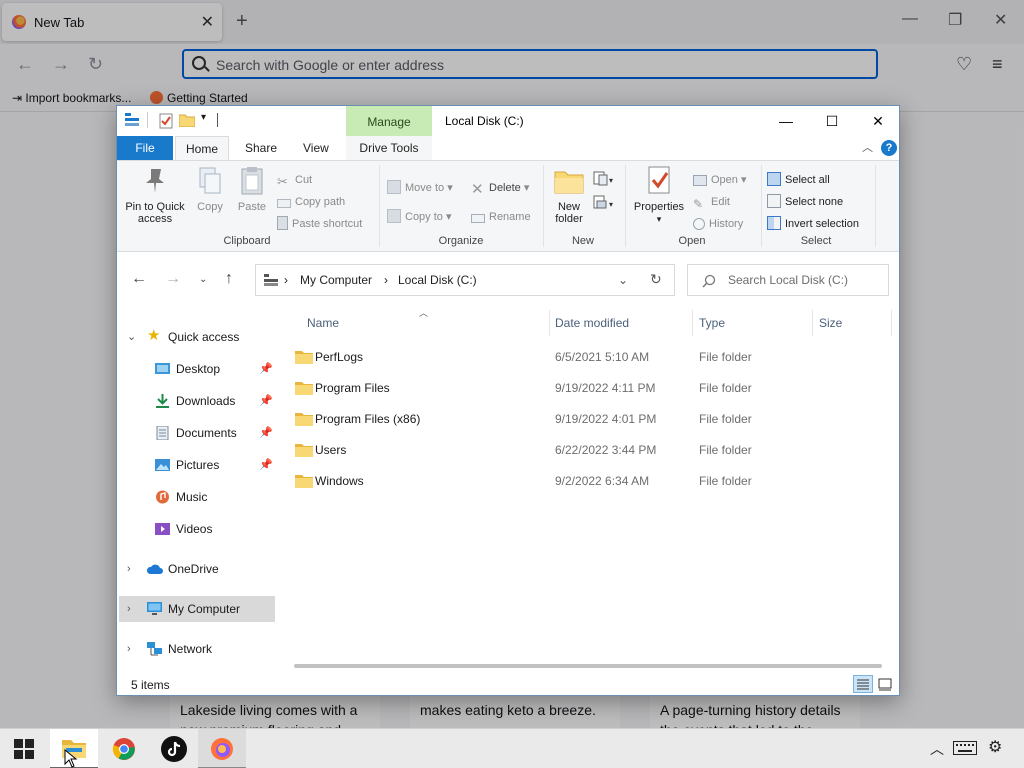 The height and width of the screenshot is (768, 1024). What do you see at coordinates (154, 335) in the screenshot?
I see `star-icon: ★` at bounding box center [154, 335].